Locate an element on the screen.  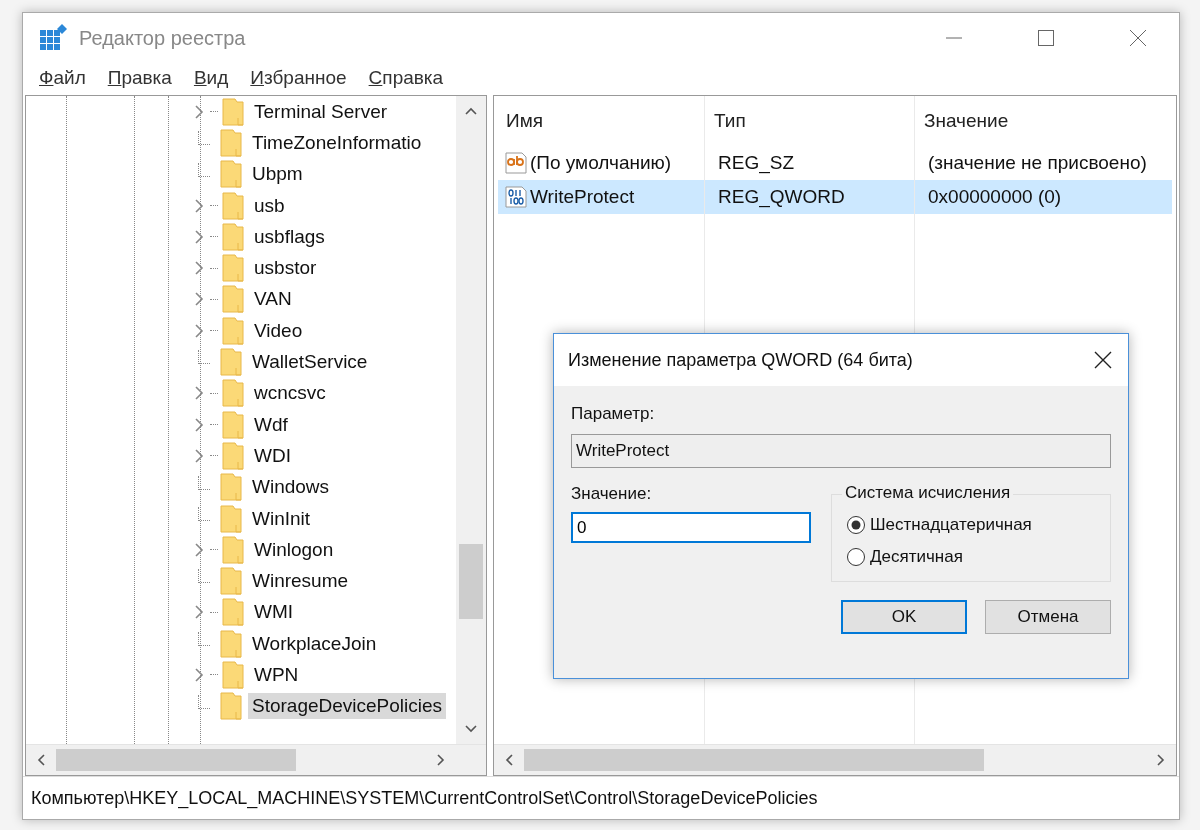
tree-item: usbflags is located at coordinates (289, 236).